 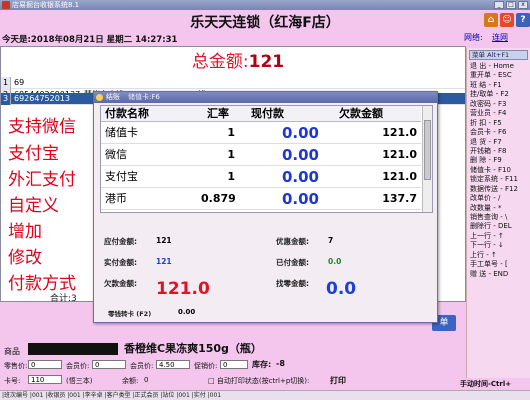 I want to click on row-code: 69264752013, so click(x=42, y=98).